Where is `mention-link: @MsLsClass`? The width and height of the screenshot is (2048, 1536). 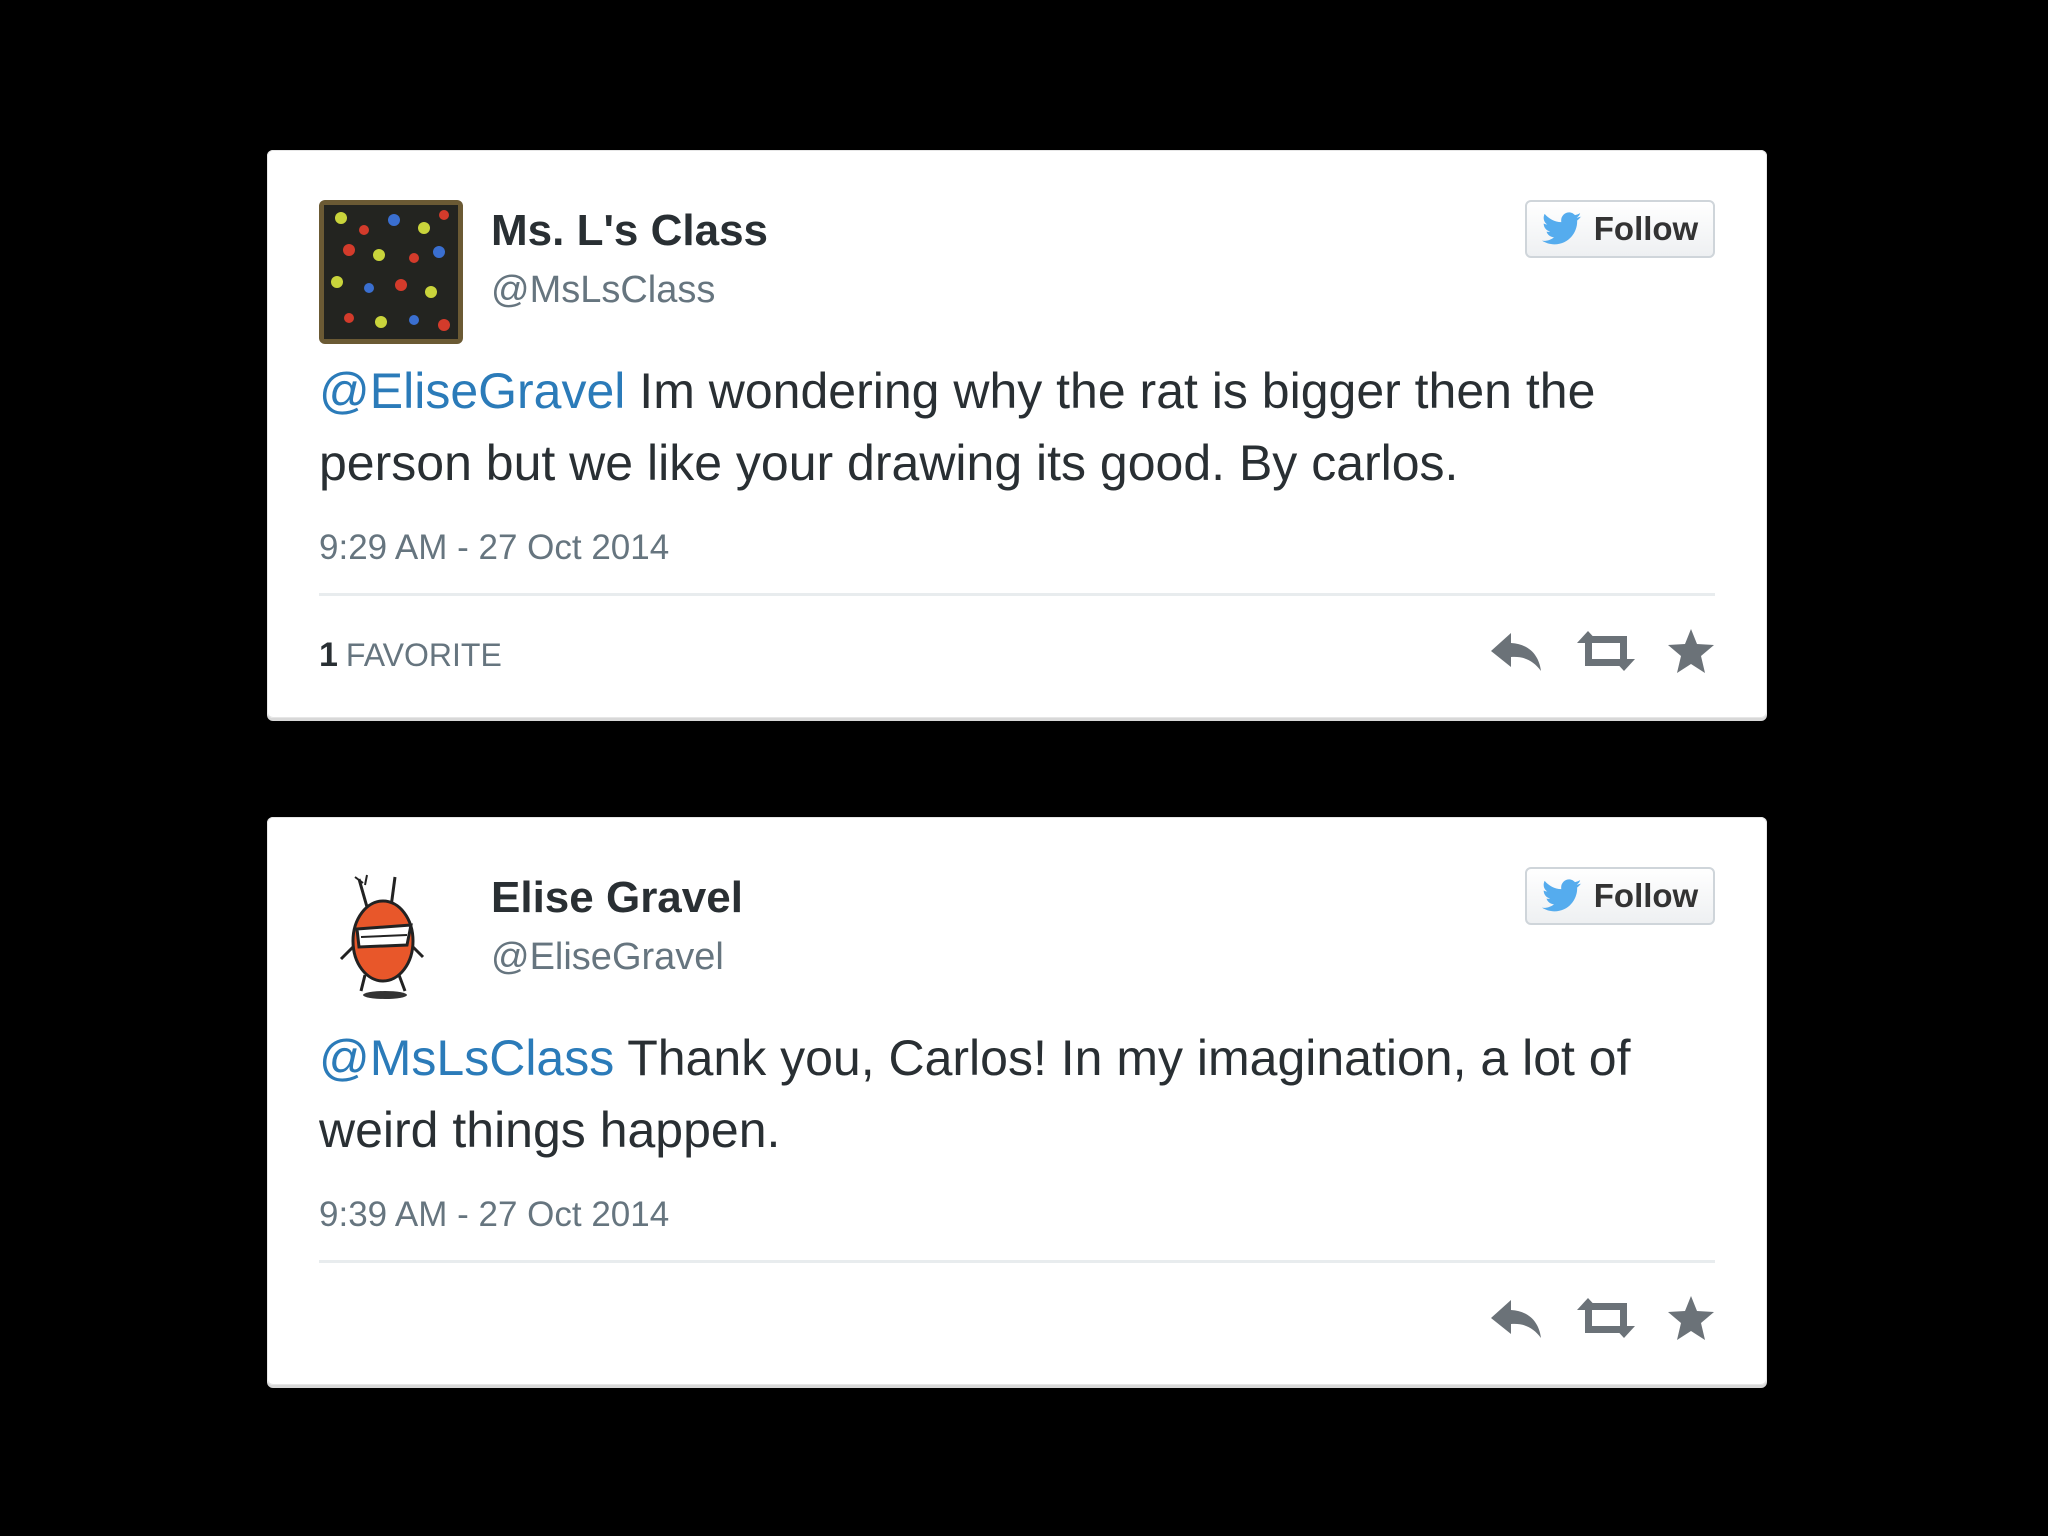
mention-link: @MsLsClass is located at coordinates (466, 1058).